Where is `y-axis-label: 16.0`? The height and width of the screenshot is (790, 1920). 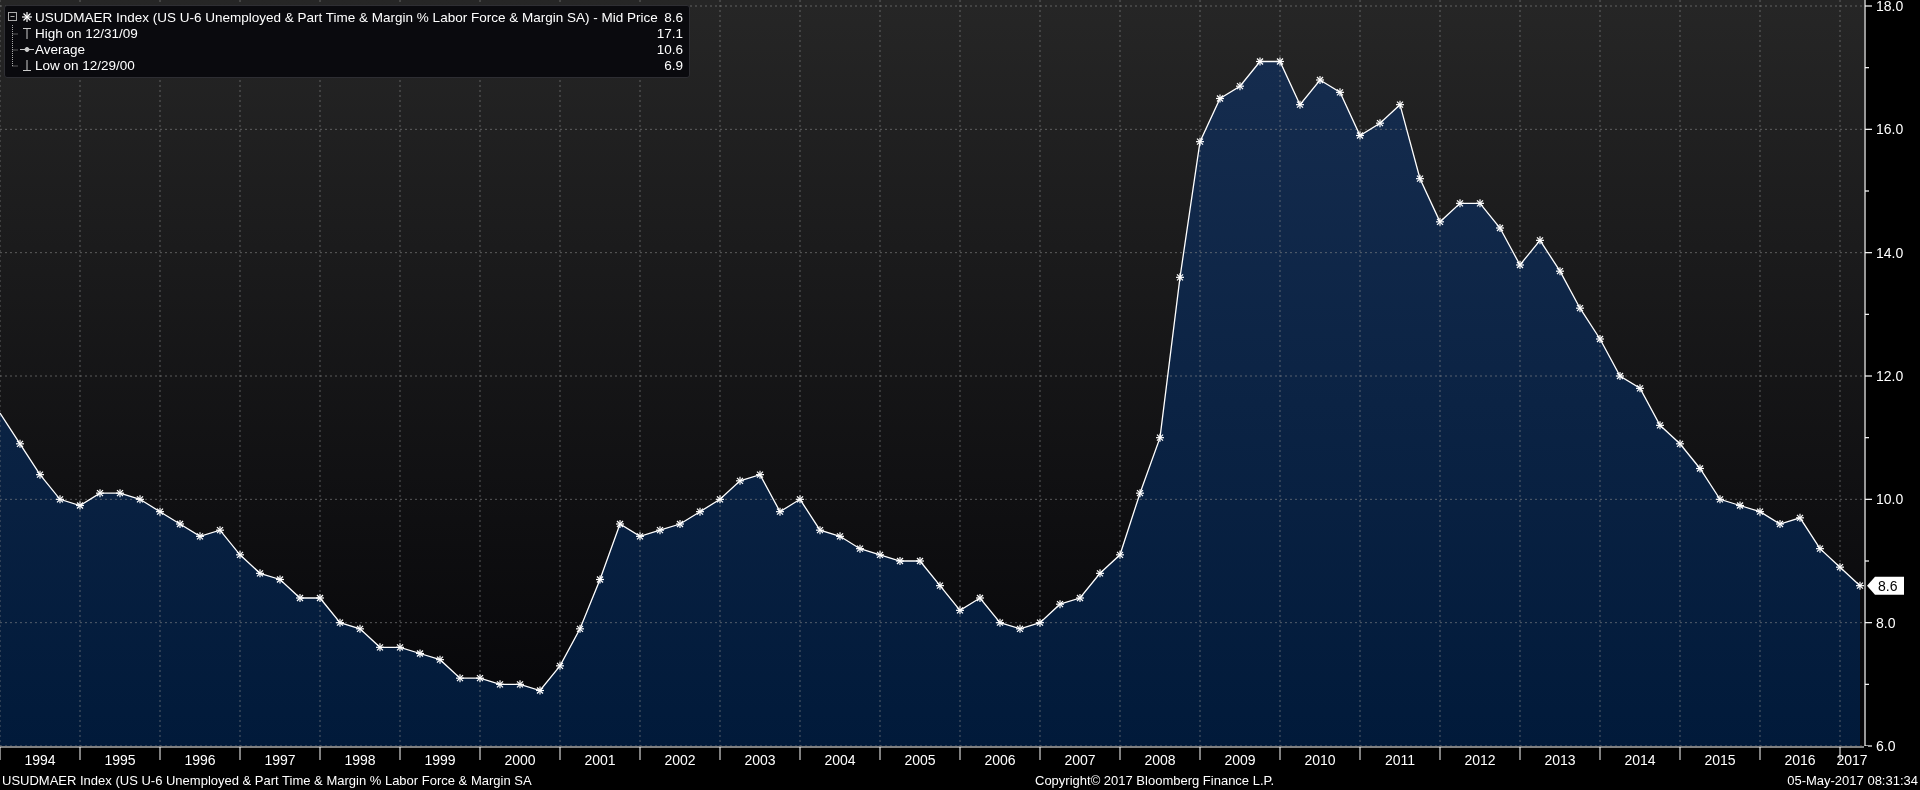
y-axis-label: 16.0 is located at coordinates (1890, 129).